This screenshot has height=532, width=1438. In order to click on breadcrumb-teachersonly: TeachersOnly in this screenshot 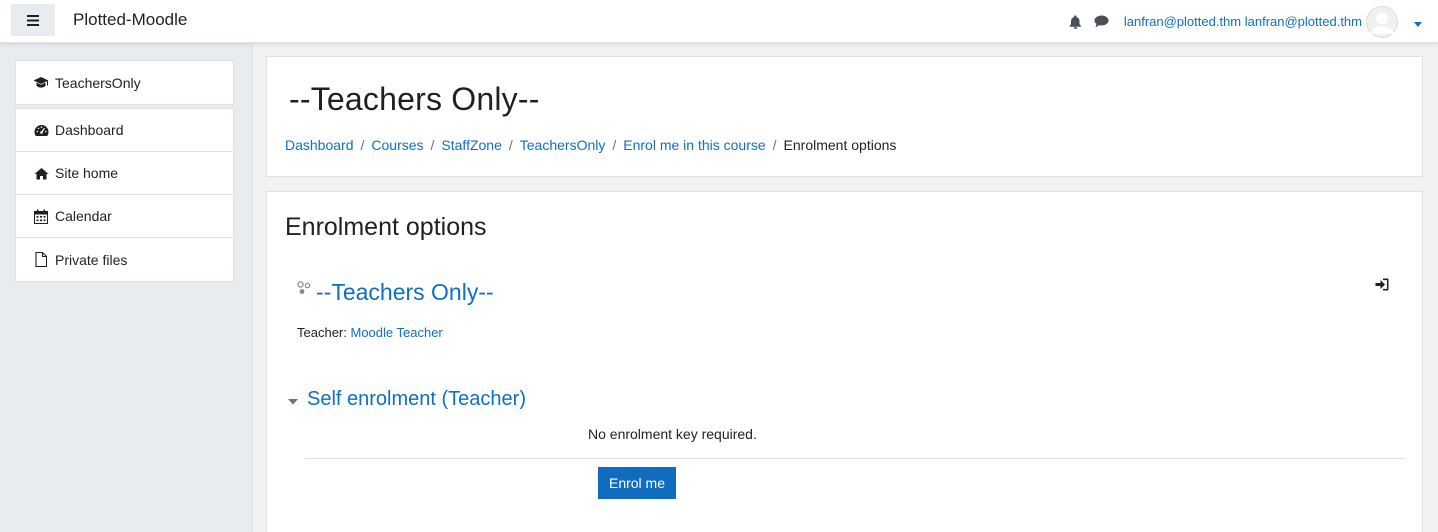, I will do `click(563, 145)`.